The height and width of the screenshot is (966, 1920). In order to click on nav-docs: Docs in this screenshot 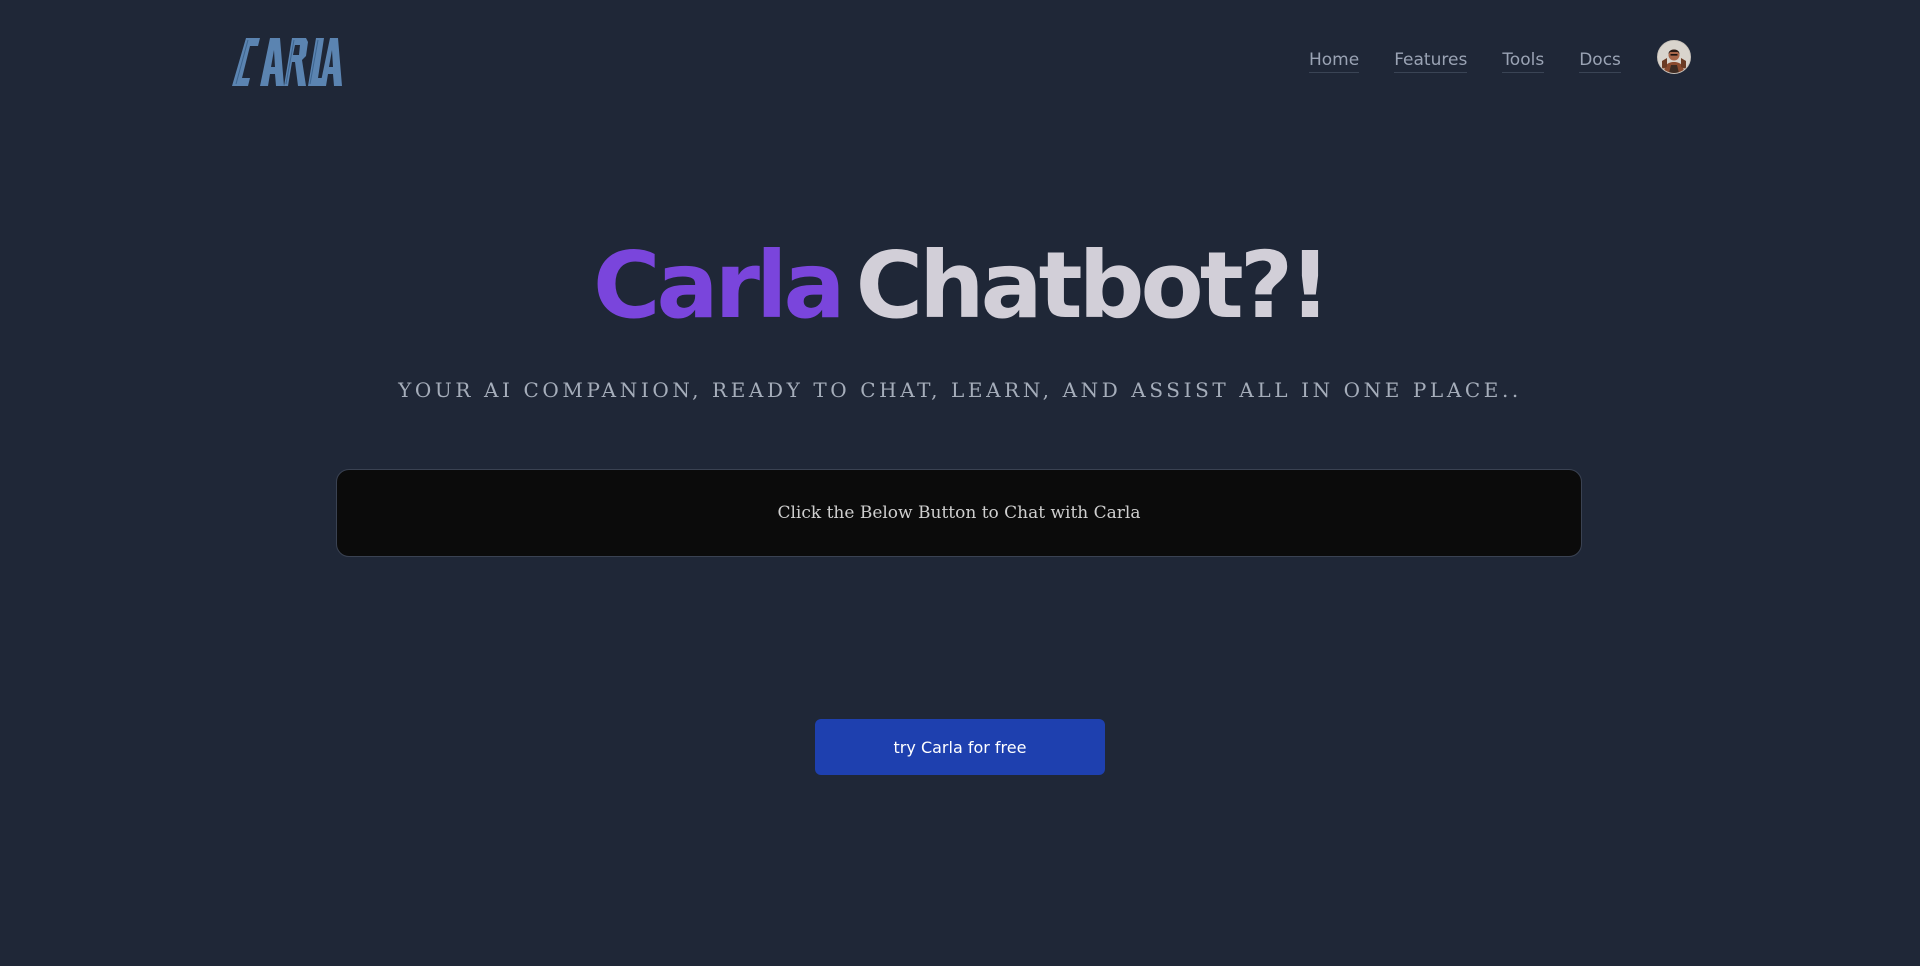, I will do `click(1600, 61)`.